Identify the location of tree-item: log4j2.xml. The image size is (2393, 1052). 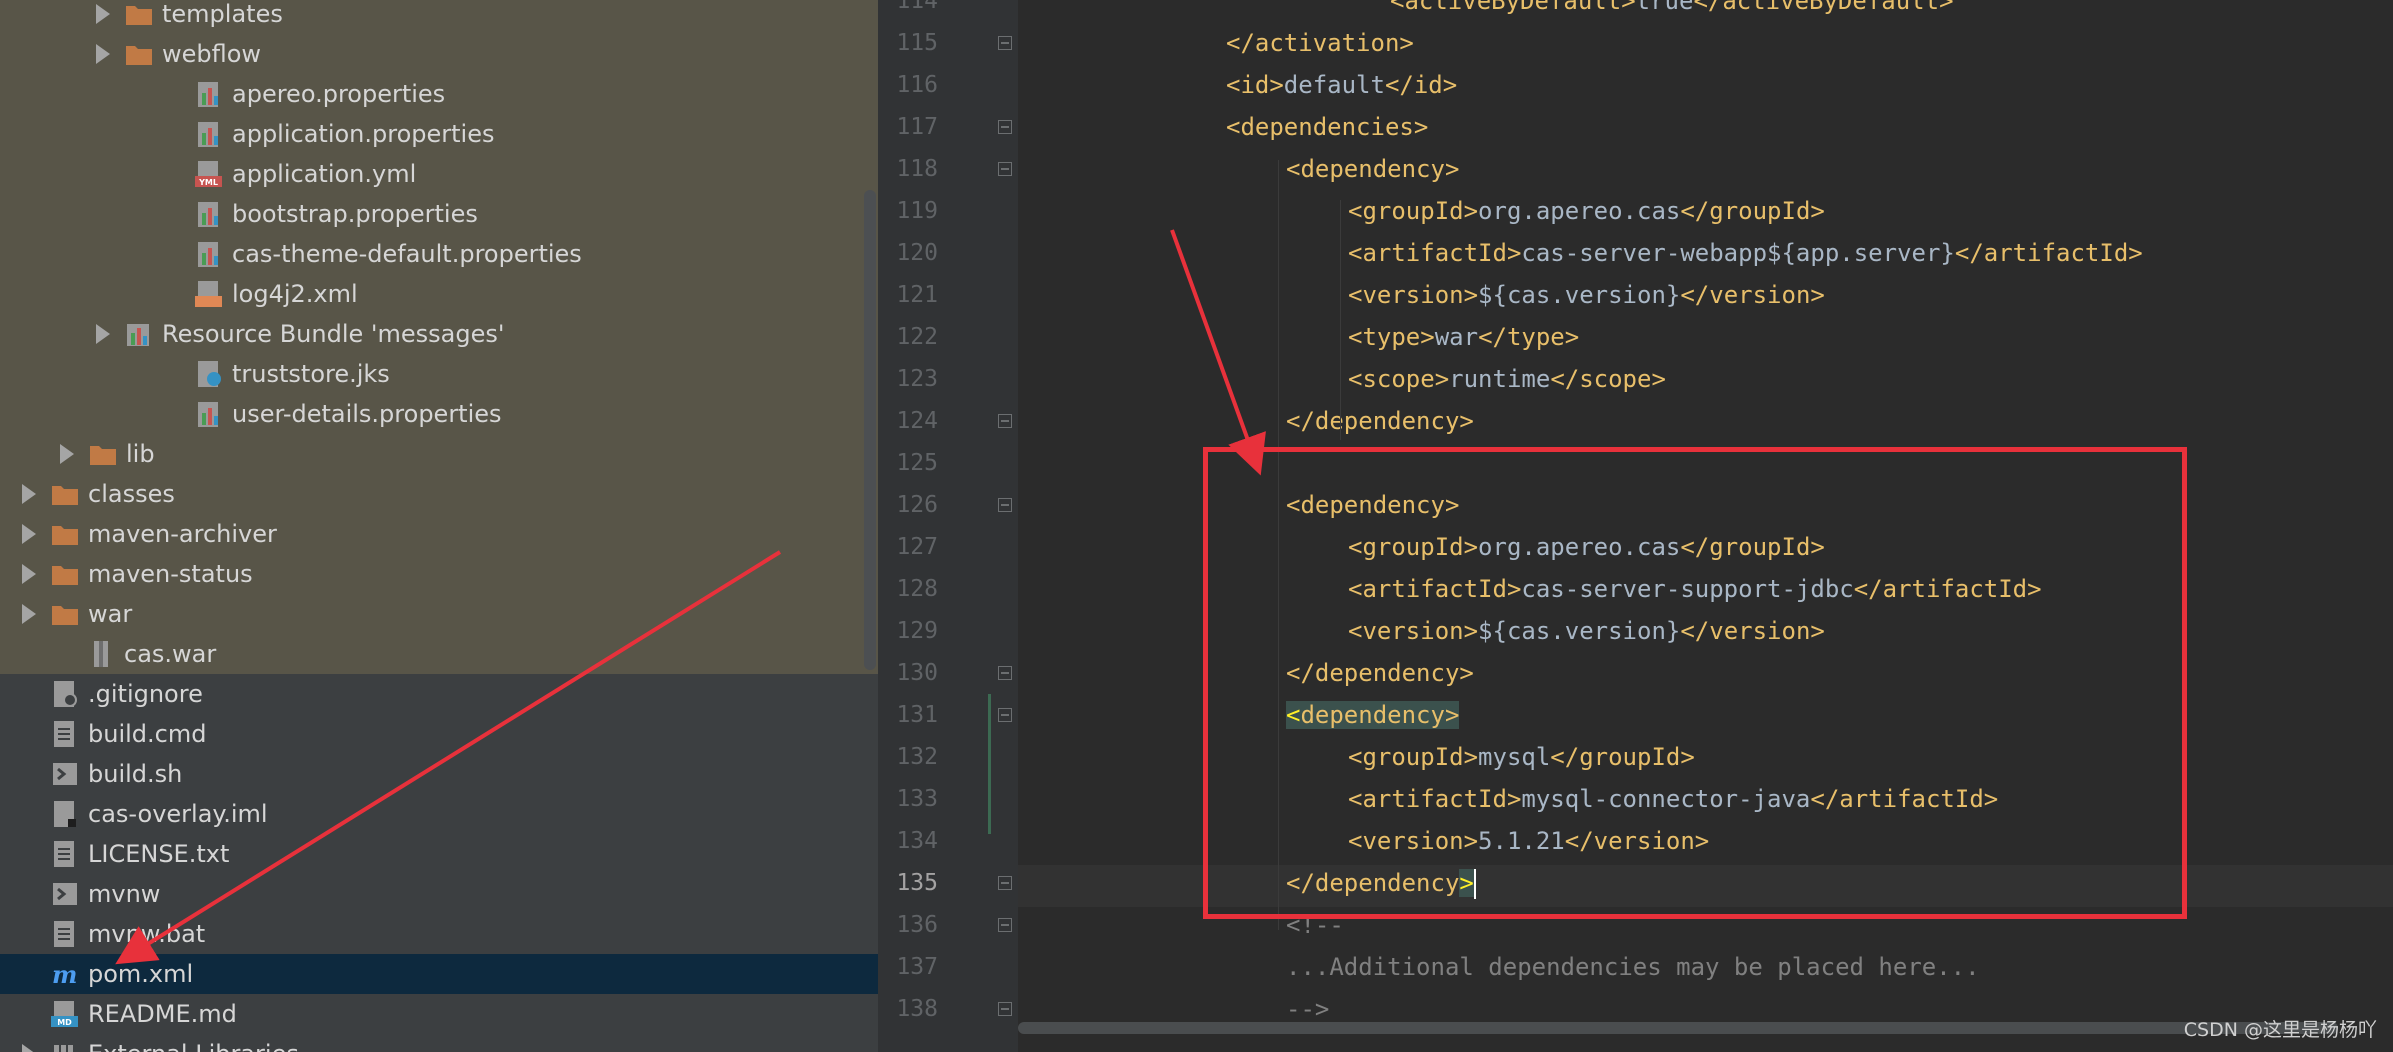
(439, 294).